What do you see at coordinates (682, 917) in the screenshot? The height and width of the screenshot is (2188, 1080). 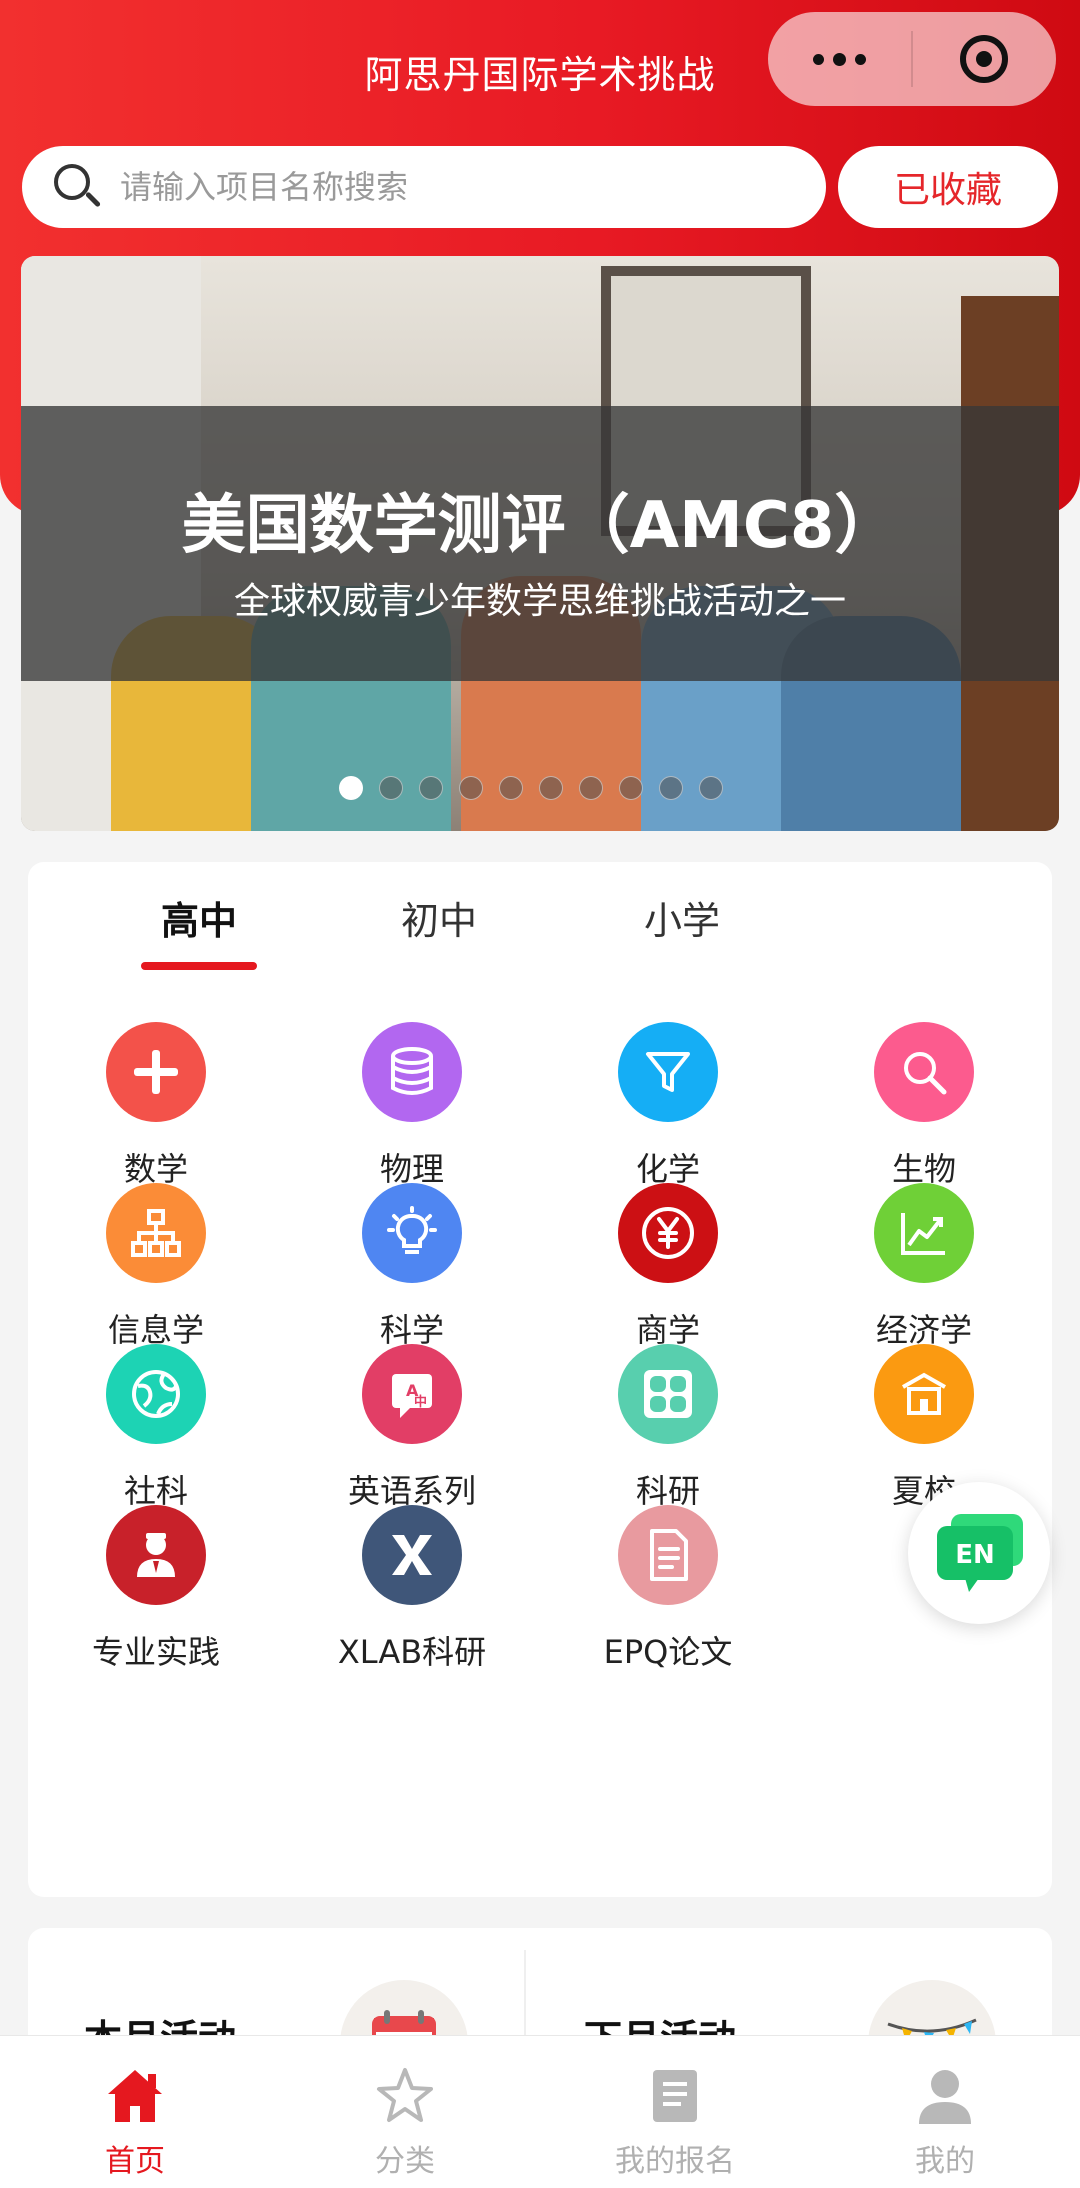 I see `tab-primary-school: 小学` at bounding box center [682, 917].